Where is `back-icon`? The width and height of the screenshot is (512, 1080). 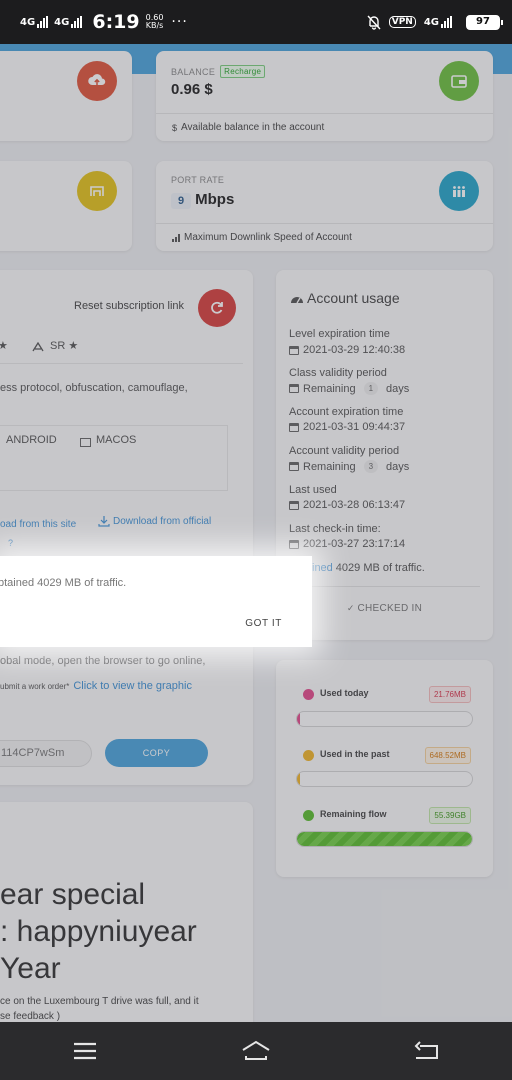
back-icon is located at coordinates (426, 1050).